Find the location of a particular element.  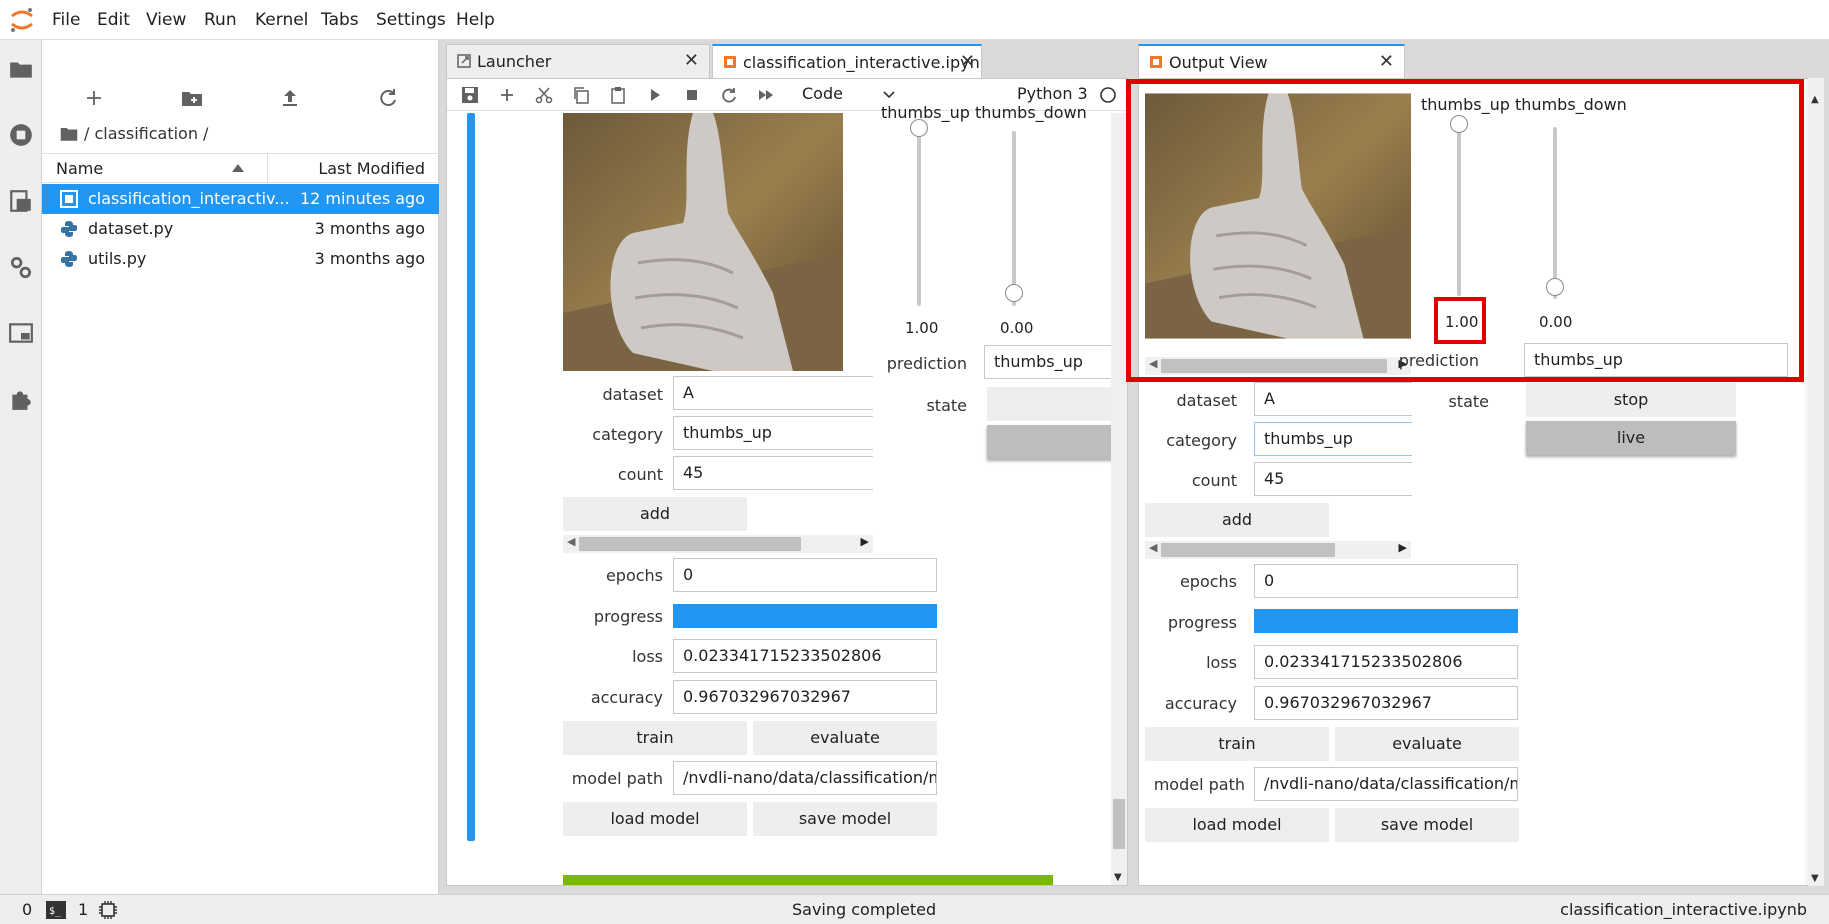

menu-run: Run is located at coordinates (220, 20).